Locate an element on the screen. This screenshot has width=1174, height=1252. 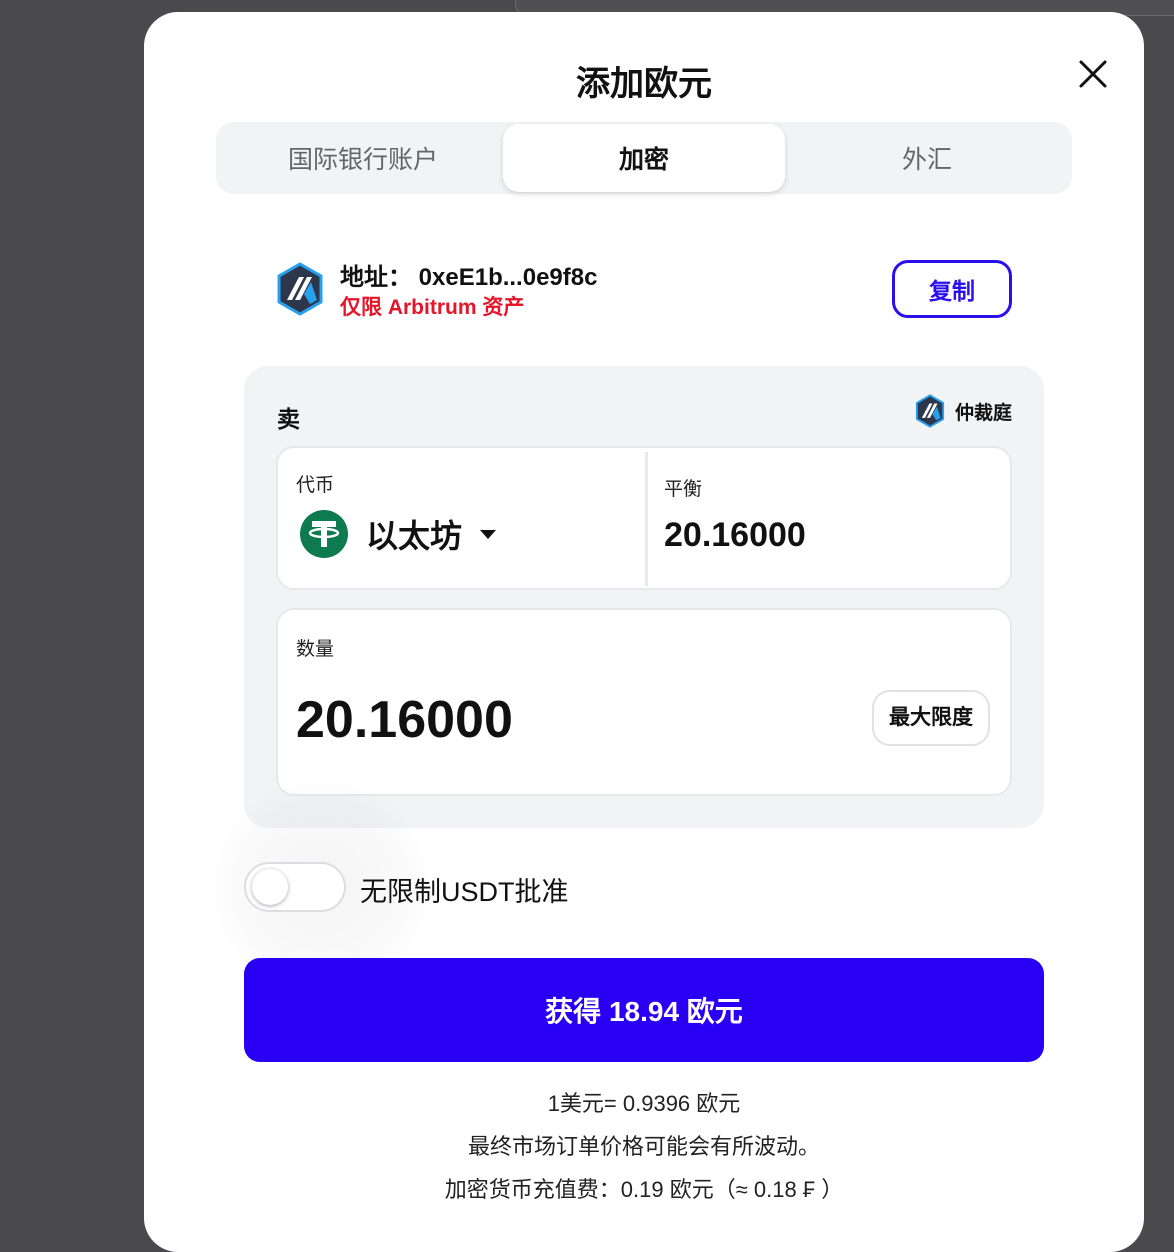
max-button: 最大限度 is located at coordinates (931, 718).